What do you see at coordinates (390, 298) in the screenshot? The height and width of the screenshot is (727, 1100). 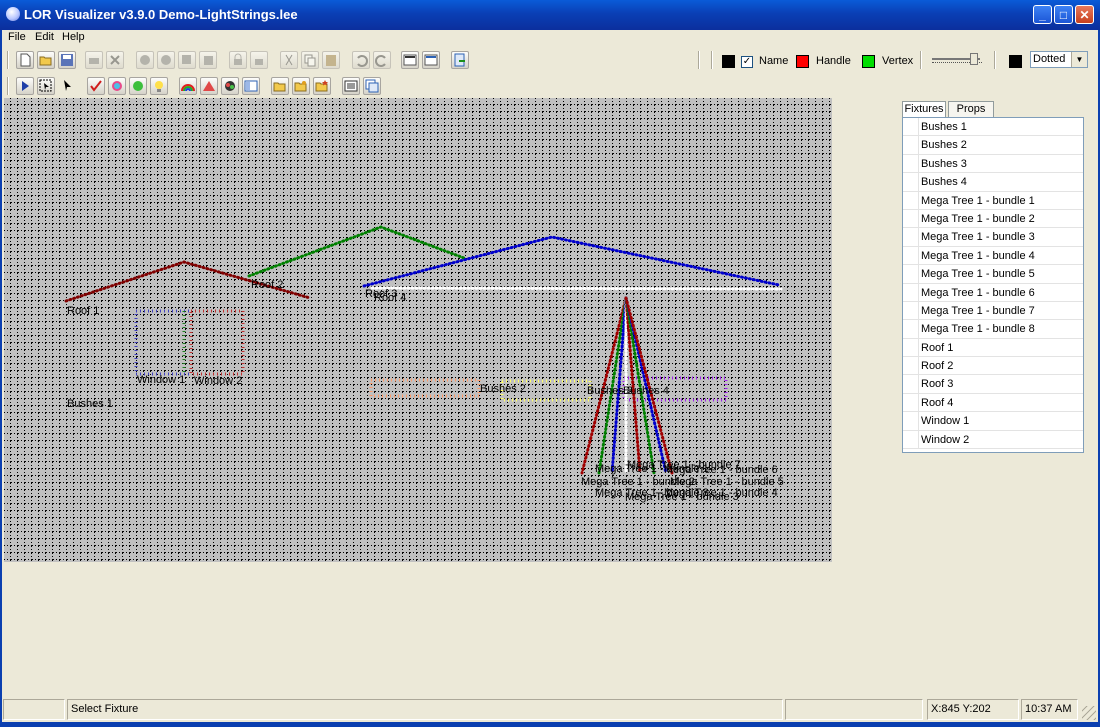 I see `label-roof-4: Roof 4` at bounding box center [390, 298].